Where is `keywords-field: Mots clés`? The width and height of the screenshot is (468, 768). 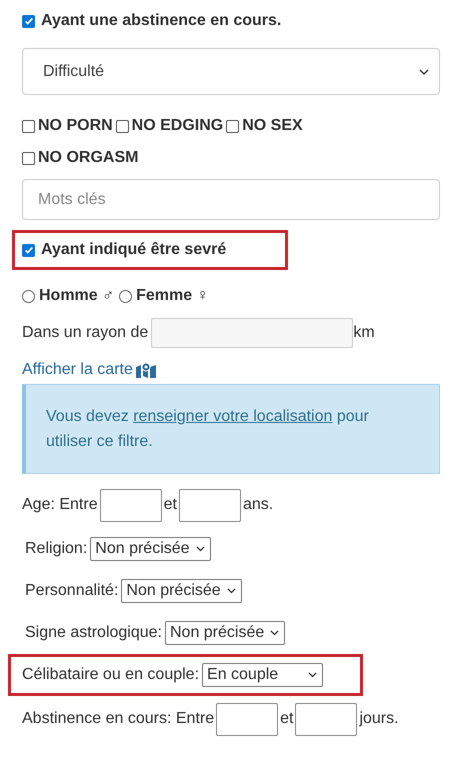 keywords-field: Mots clés is located at coordinates (231, 199).